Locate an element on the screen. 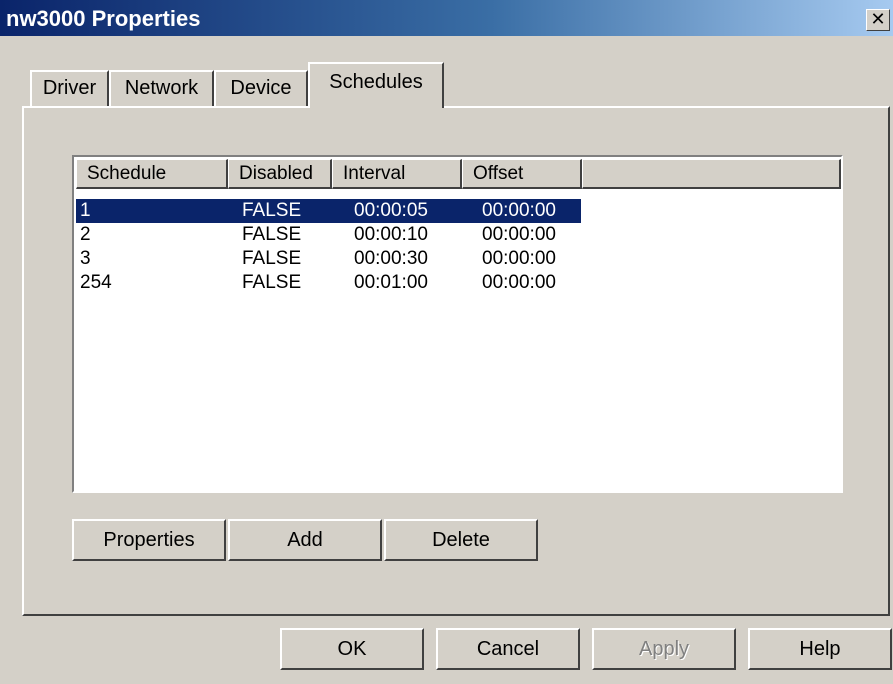 The width and height of the screenshot is (893, 684). apply-button-label: Apply is located at coordinates (664, 649).